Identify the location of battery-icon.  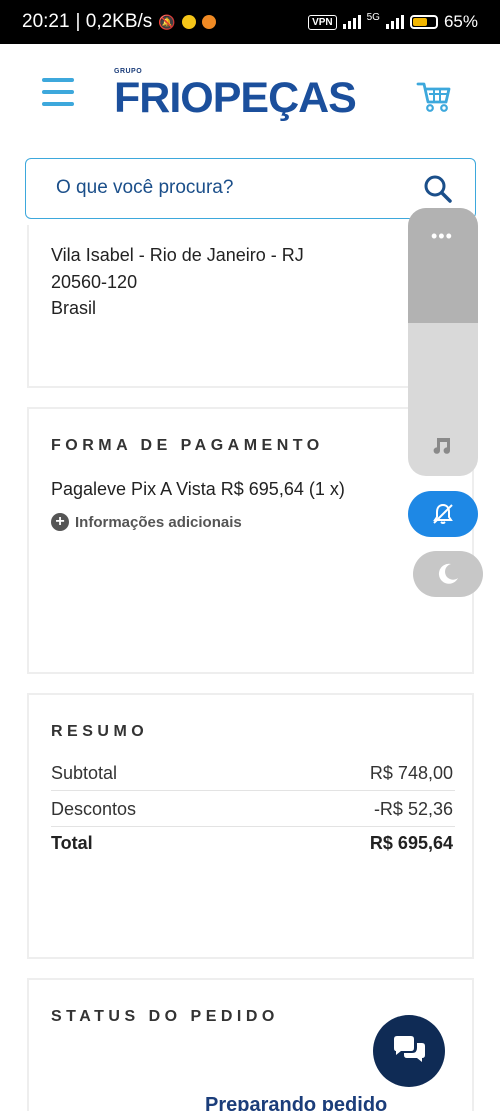
(423, 22).